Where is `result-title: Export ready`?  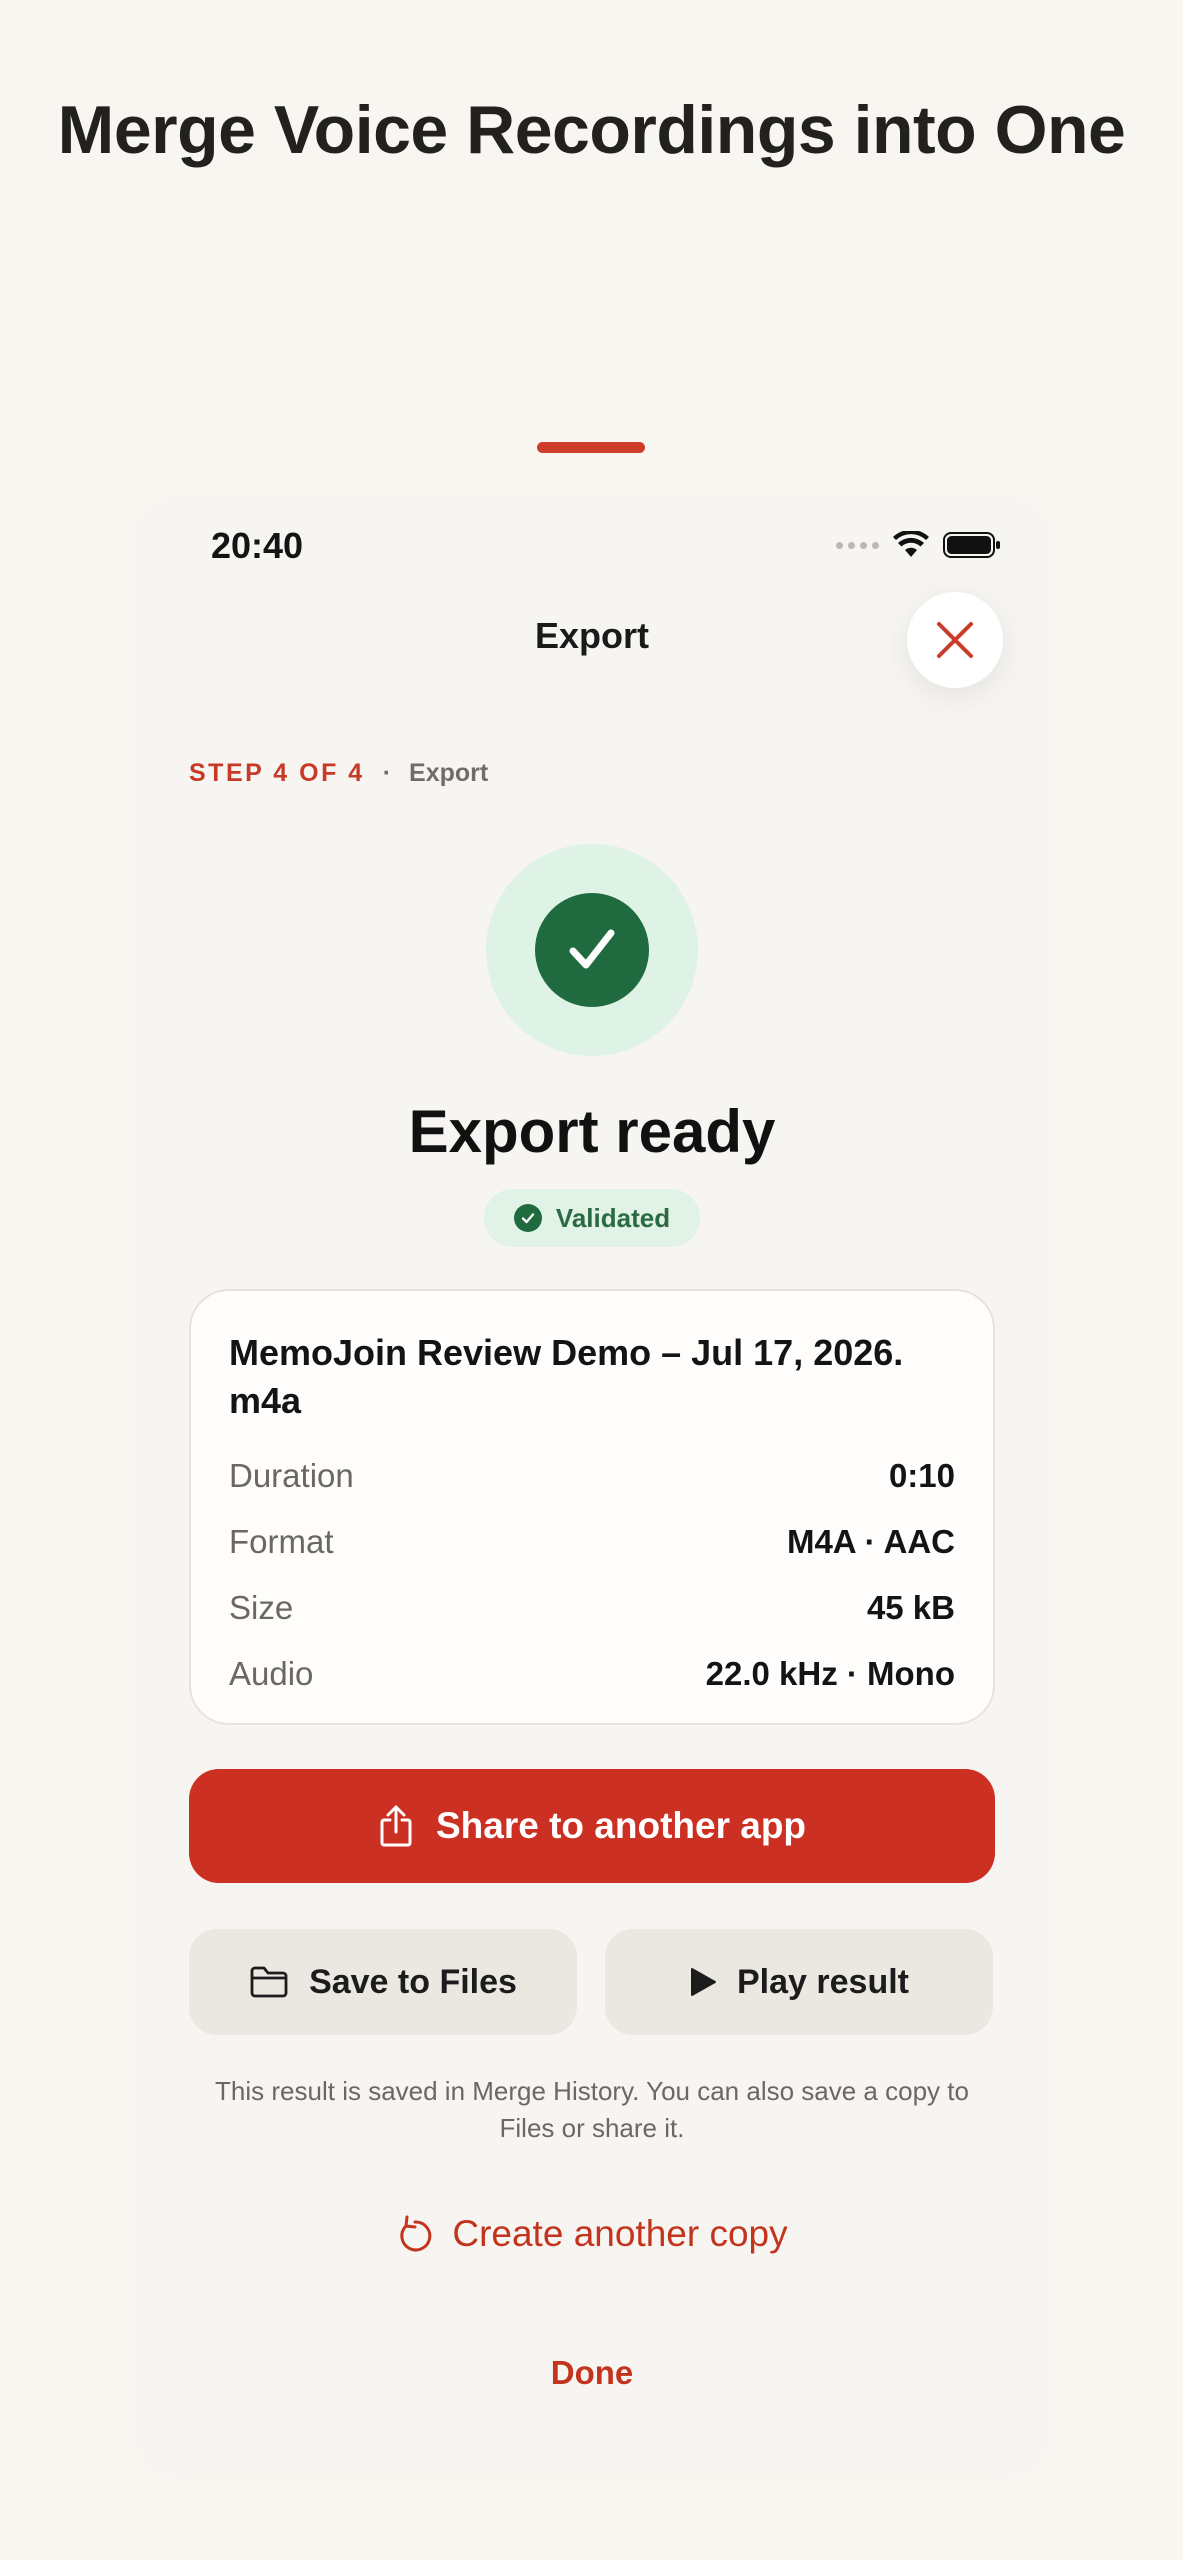
result-title: Export ready is located at coordinates (592, 1131).